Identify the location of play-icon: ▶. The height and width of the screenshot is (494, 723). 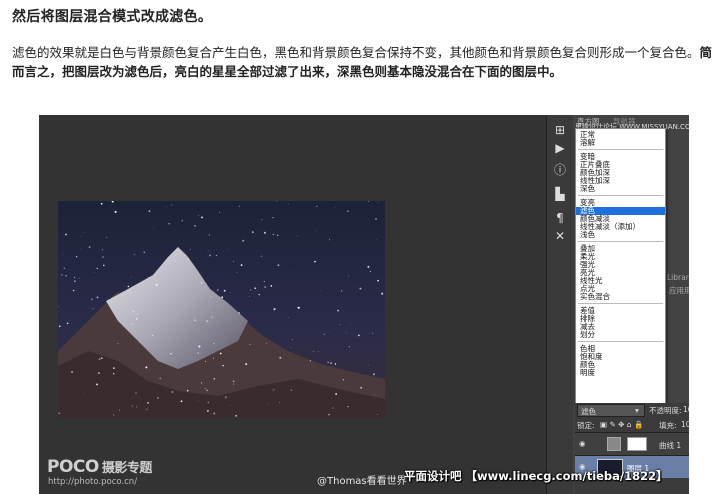
(560, 148).